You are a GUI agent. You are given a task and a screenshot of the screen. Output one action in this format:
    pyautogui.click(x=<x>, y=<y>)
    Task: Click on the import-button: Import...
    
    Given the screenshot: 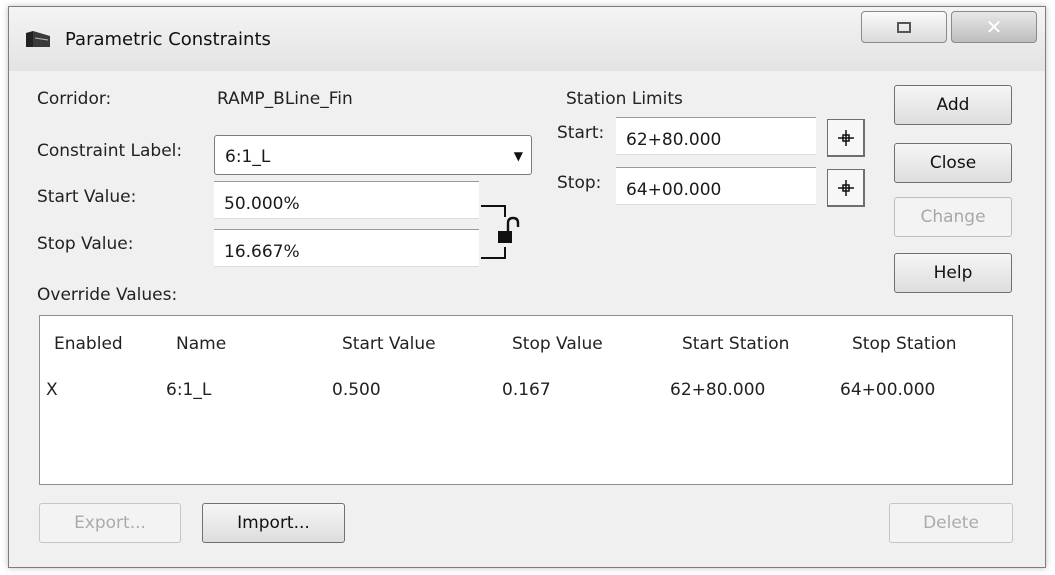 What is the action you would take?
    pyautogui.click(x=273, y=523)
    